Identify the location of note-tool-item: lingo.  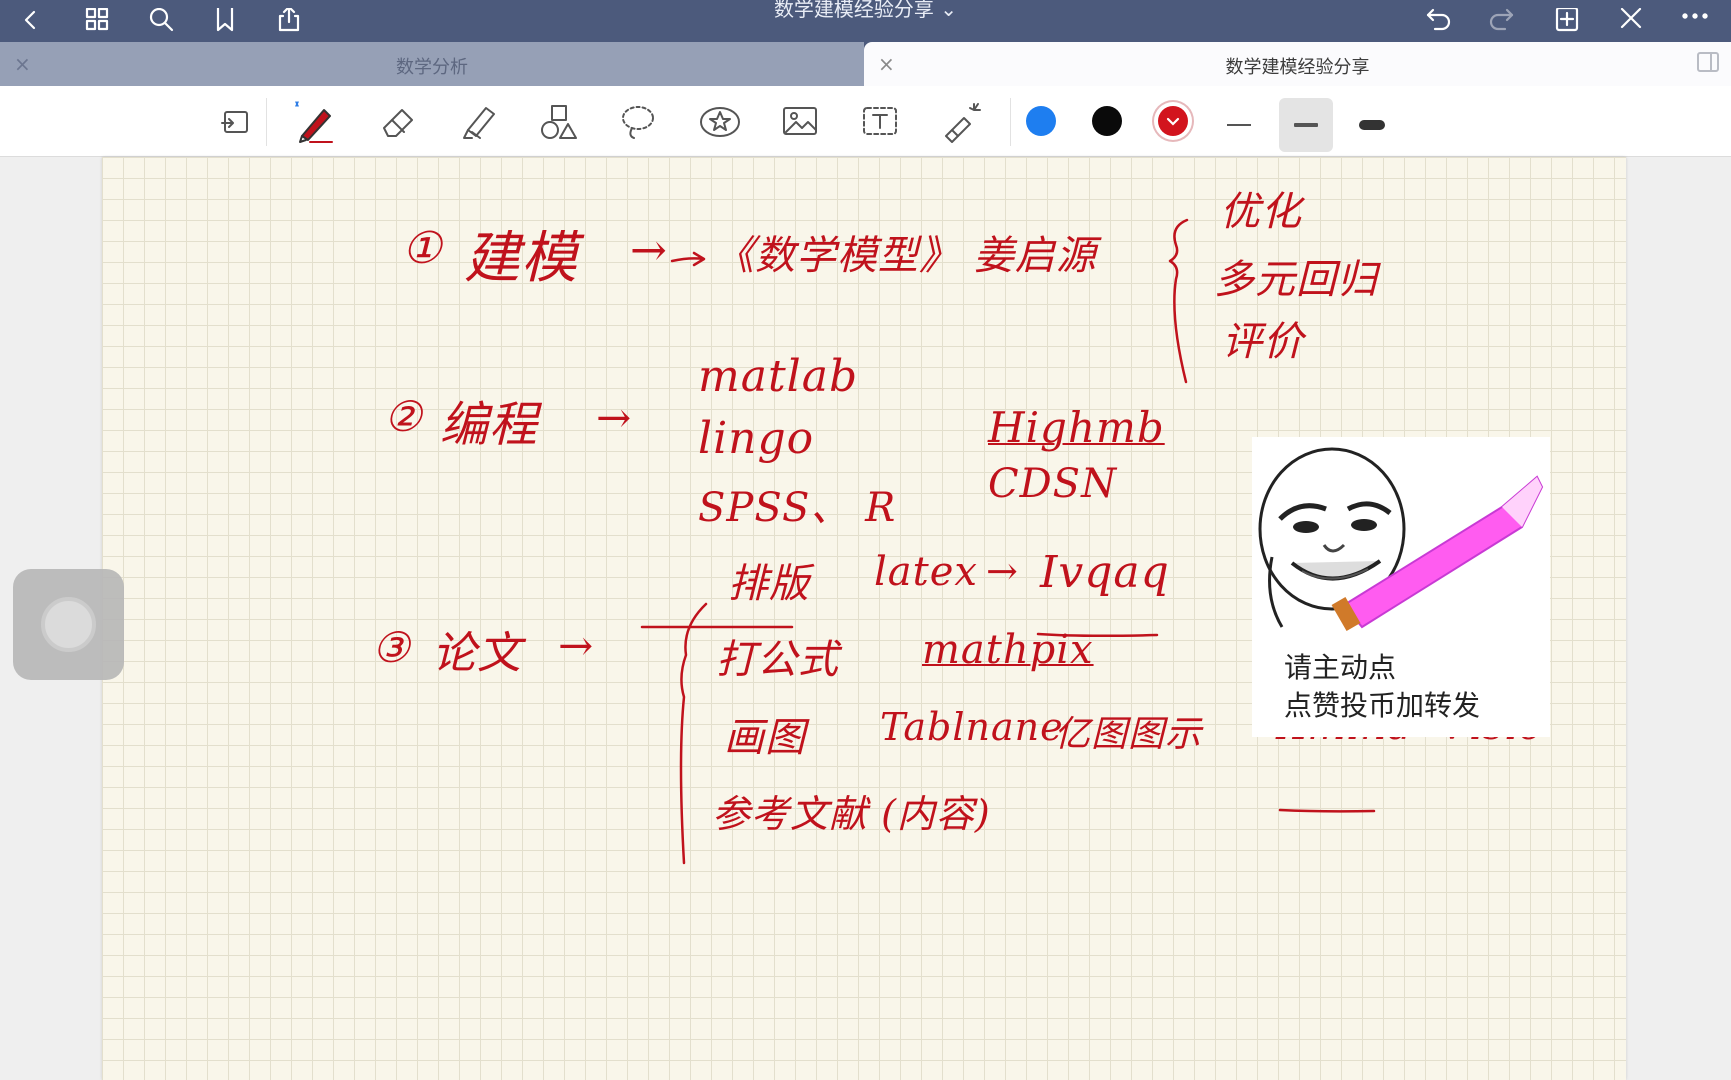
(756, 438).